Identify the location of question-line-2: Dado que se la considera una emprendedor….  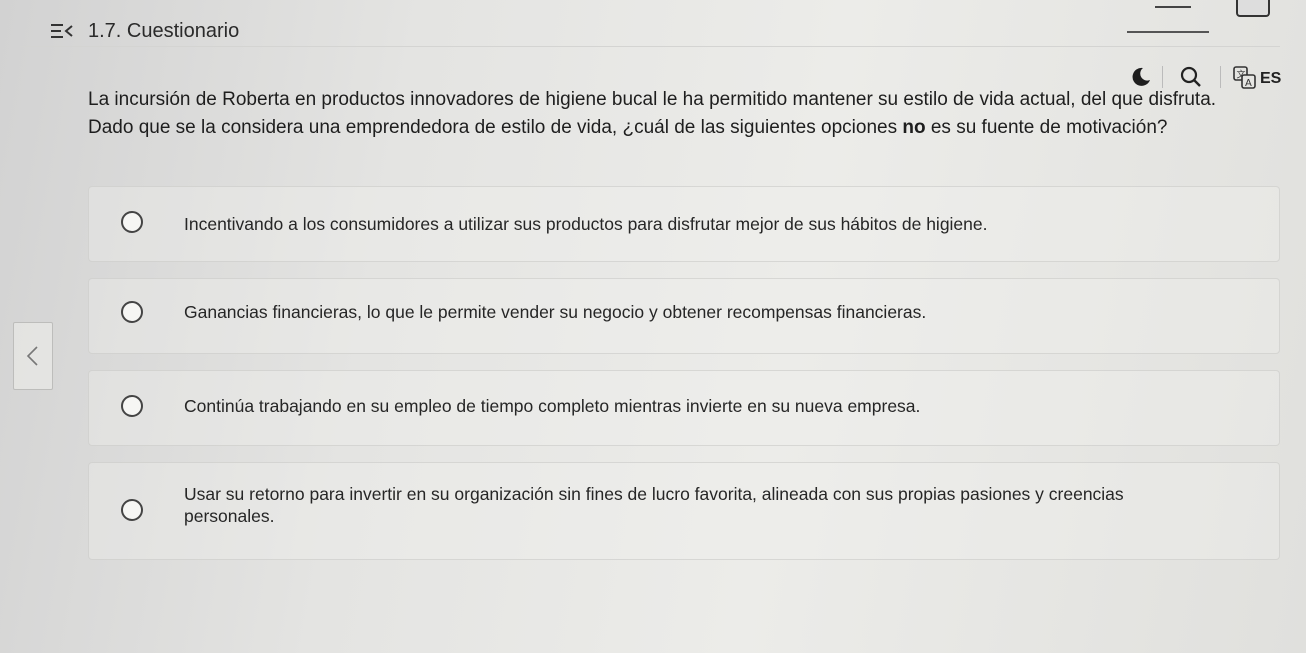
(683, 128).